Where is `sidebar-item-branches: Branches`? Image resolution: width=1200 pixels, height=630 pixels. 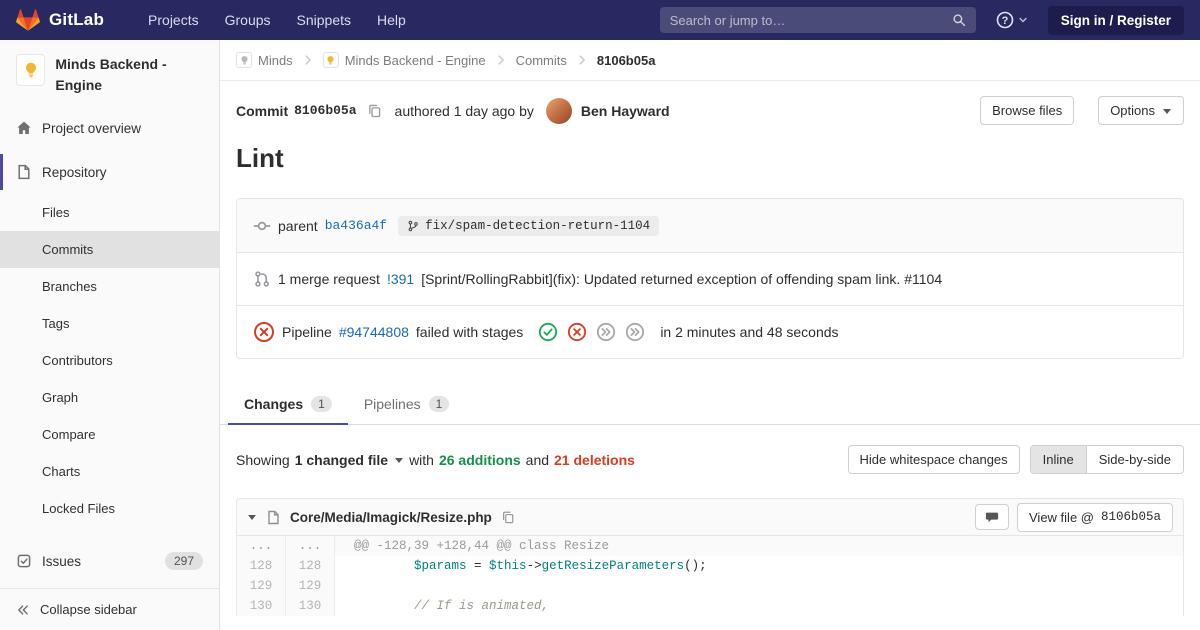
sidebar-item-branches: Branches is located at coordinates (109, 286).